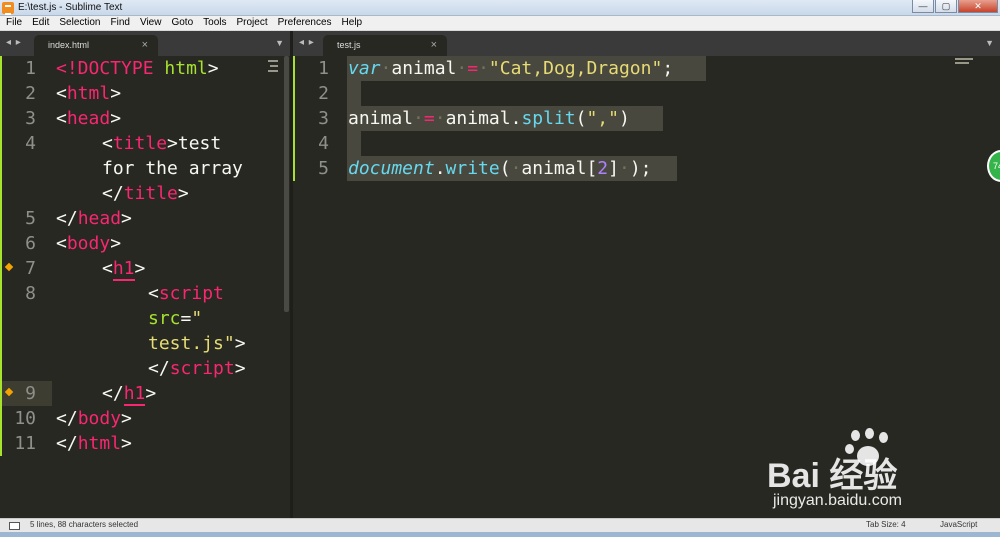  I want to click on code-token: script, so click(202, 368).